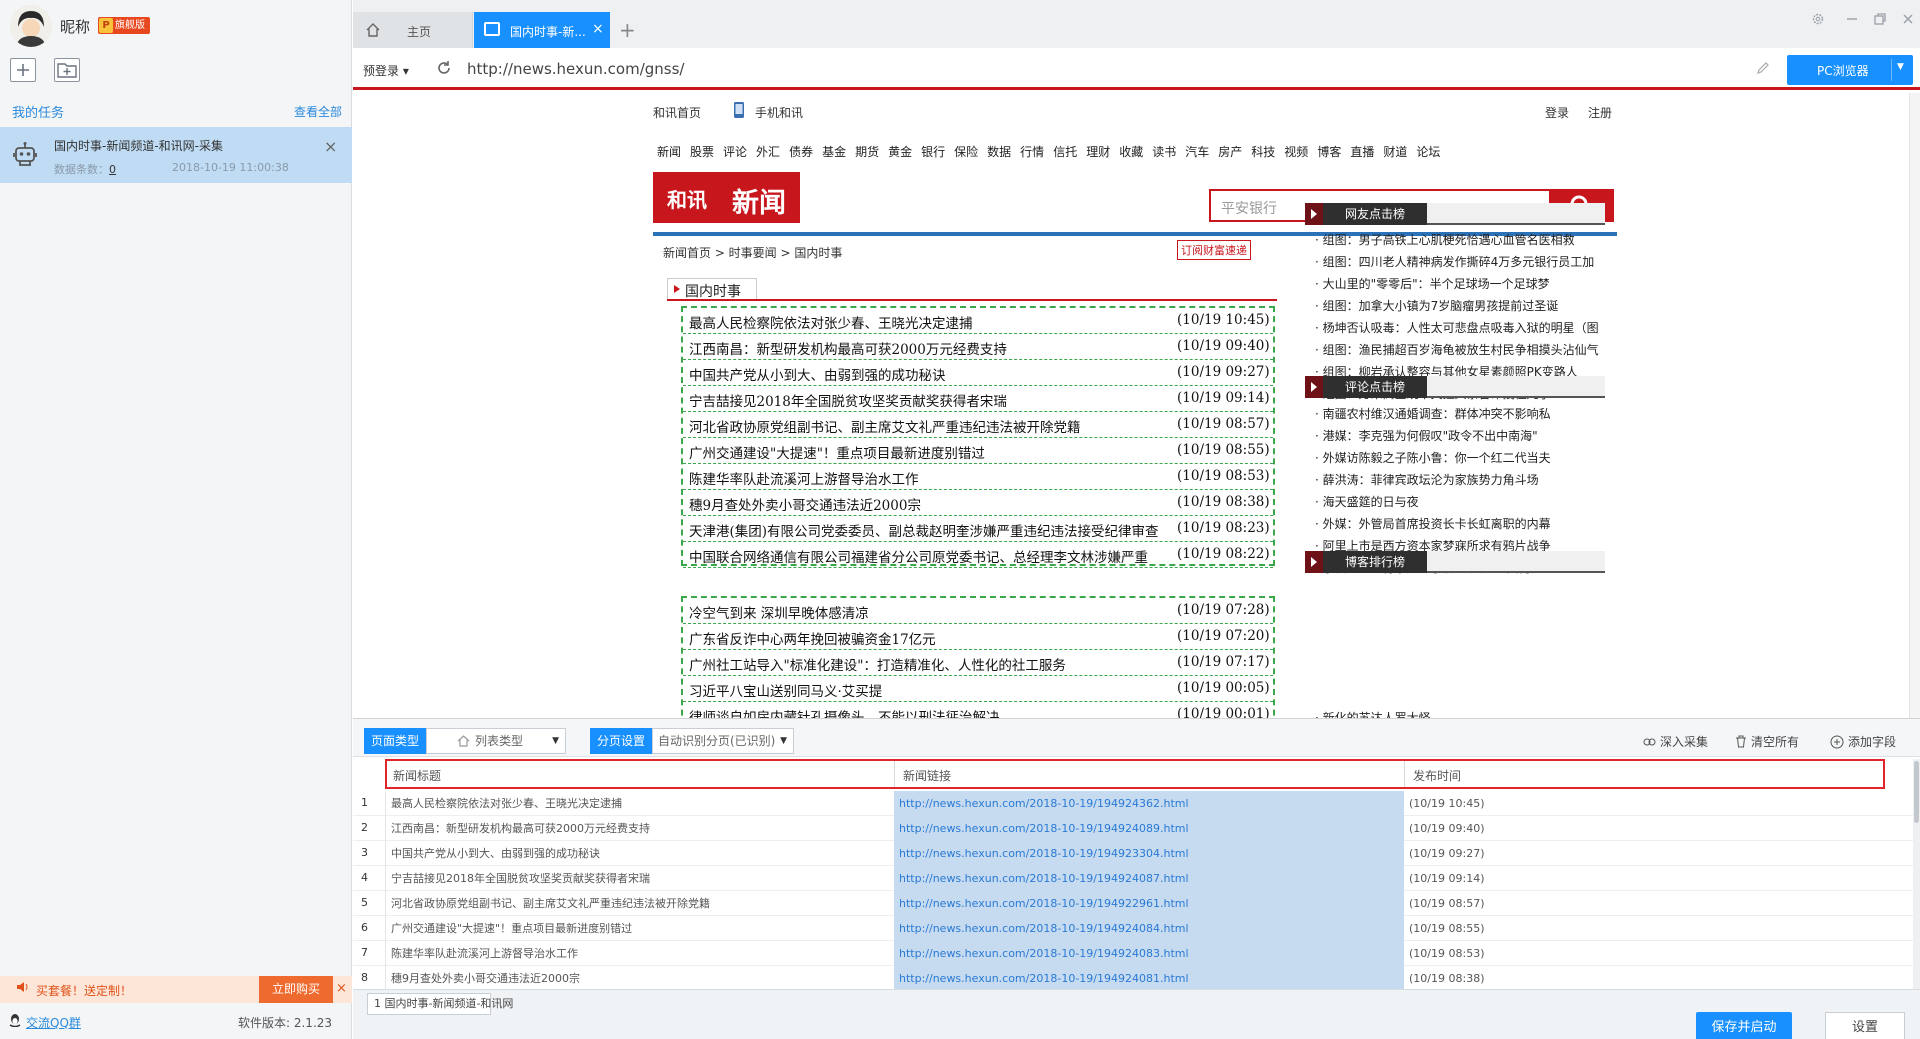 The height and width of the screenshot is (1039, 1920). What do you see at coordinates (978, 451) in the screenshot?
I see `news-item: 广州交通建设"大提速"！重点项目最新进度别错过 (10/19 08:55)` at bounding box center [978, 451].